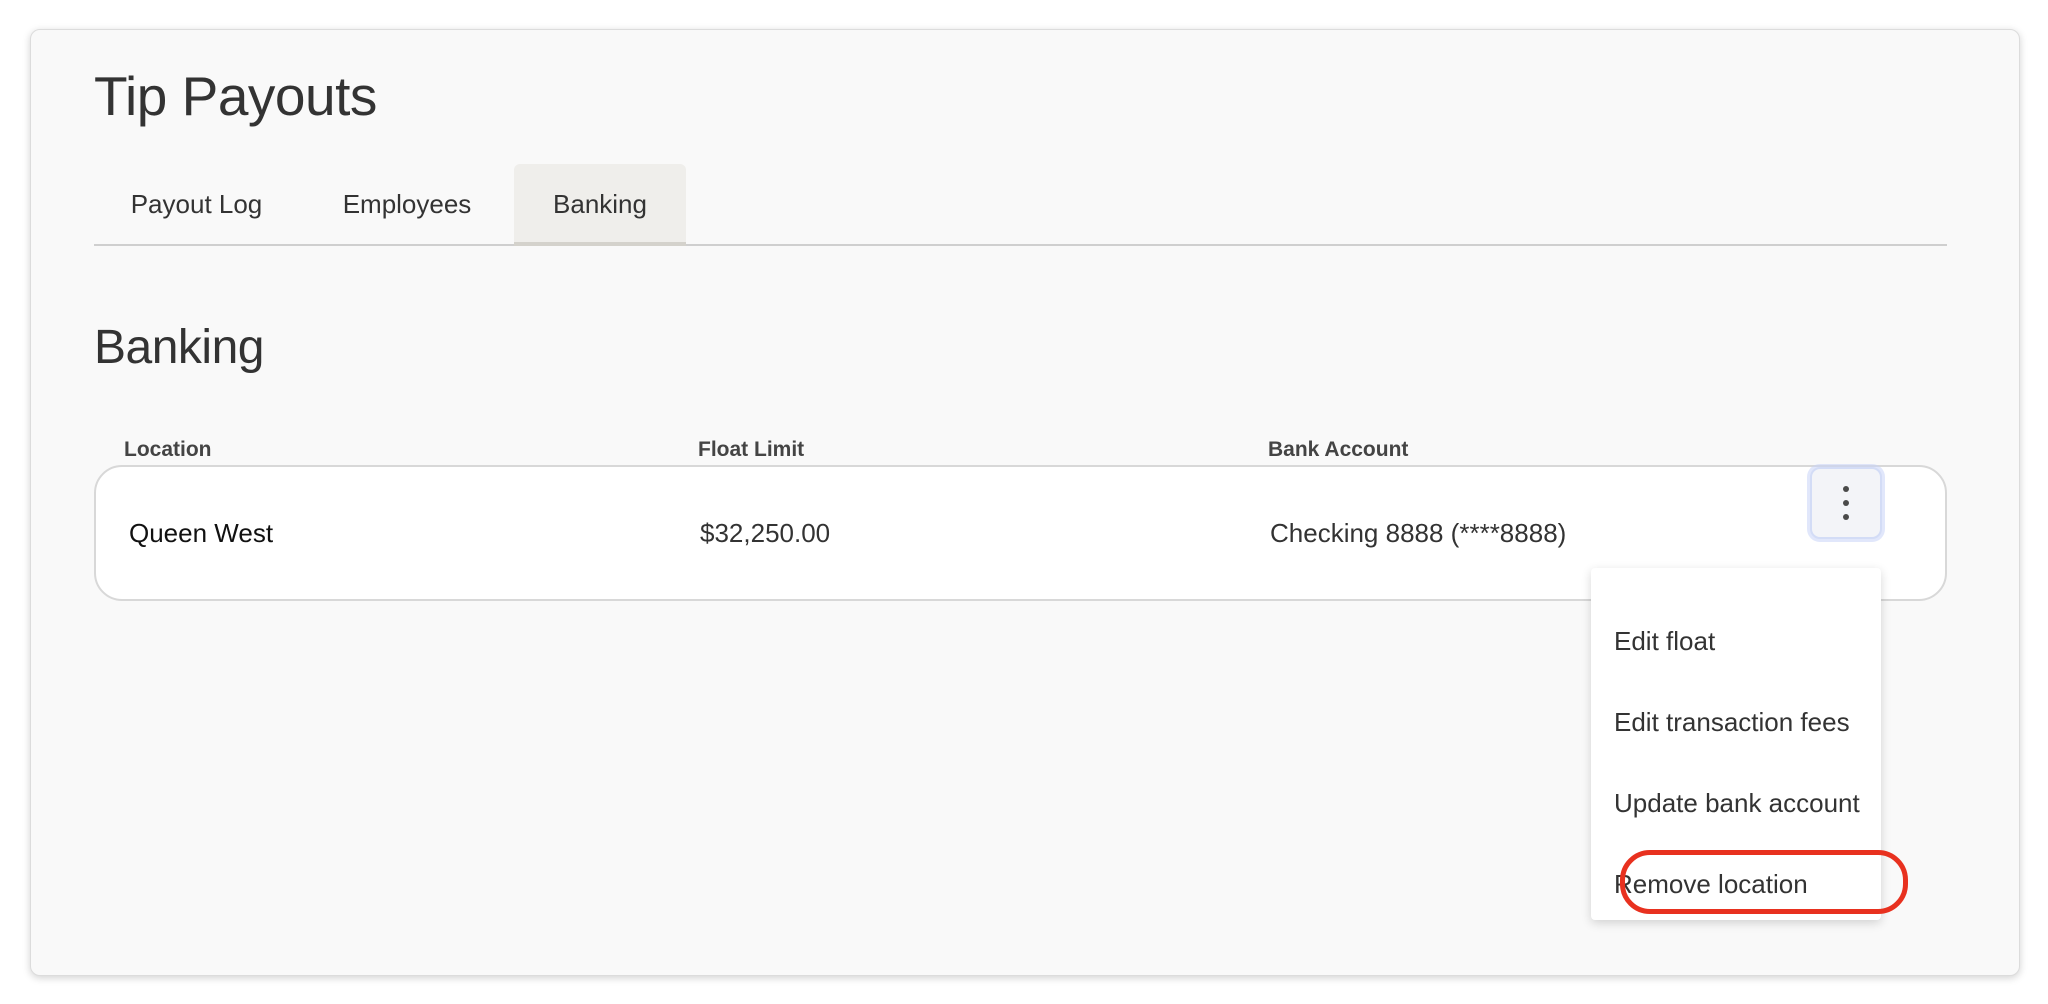 This screenshot has height=1004, width=2048. Describe the element at coordinates (1736, 803) in the screenshot. I see `menu-item-update-bank-account: Update bank account` at that location.